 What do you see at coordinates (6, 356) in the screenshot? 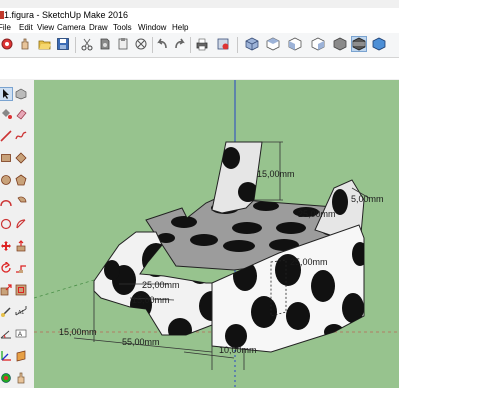
I see `axes-tool-icon` at bounding box center [6, 356].